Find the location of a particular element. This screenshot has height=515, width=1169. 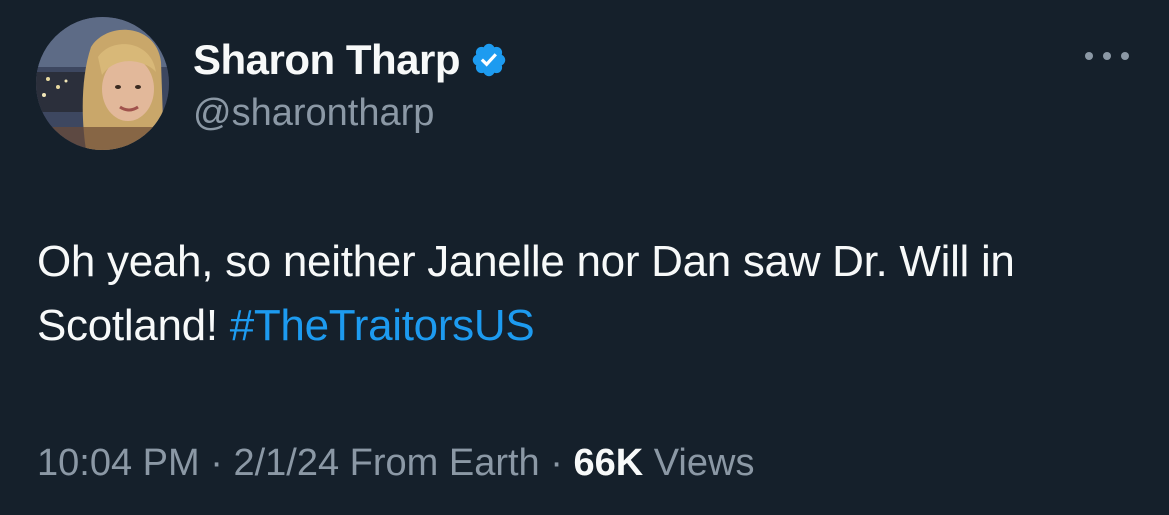

hashtag-link: #TheTraitorsUS is located at coordinates (382, 325).